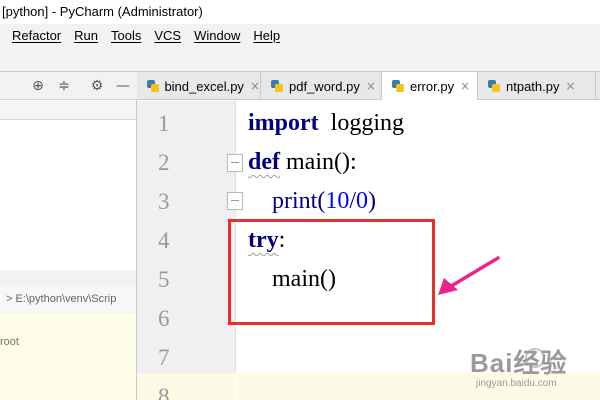 This screenshot has width=600, height=400. What do you see at coordinates (519, 363) in the screenshot?
I see `watermark-text: Bai经验` at bounding box center [519, 363].